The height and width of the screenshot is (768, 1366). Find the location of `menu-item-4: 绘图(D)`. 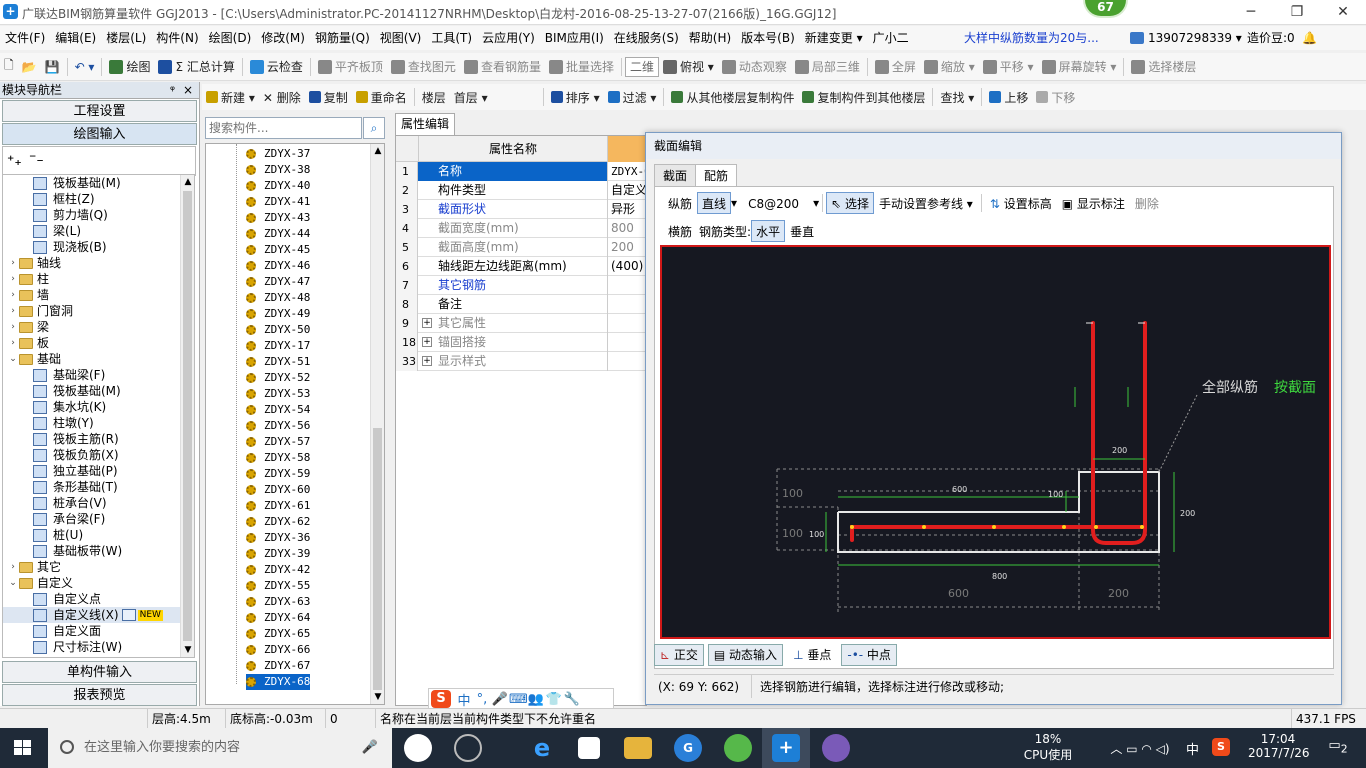

menu-item-4: 绘图(D) is located at coordinates (230, 38).